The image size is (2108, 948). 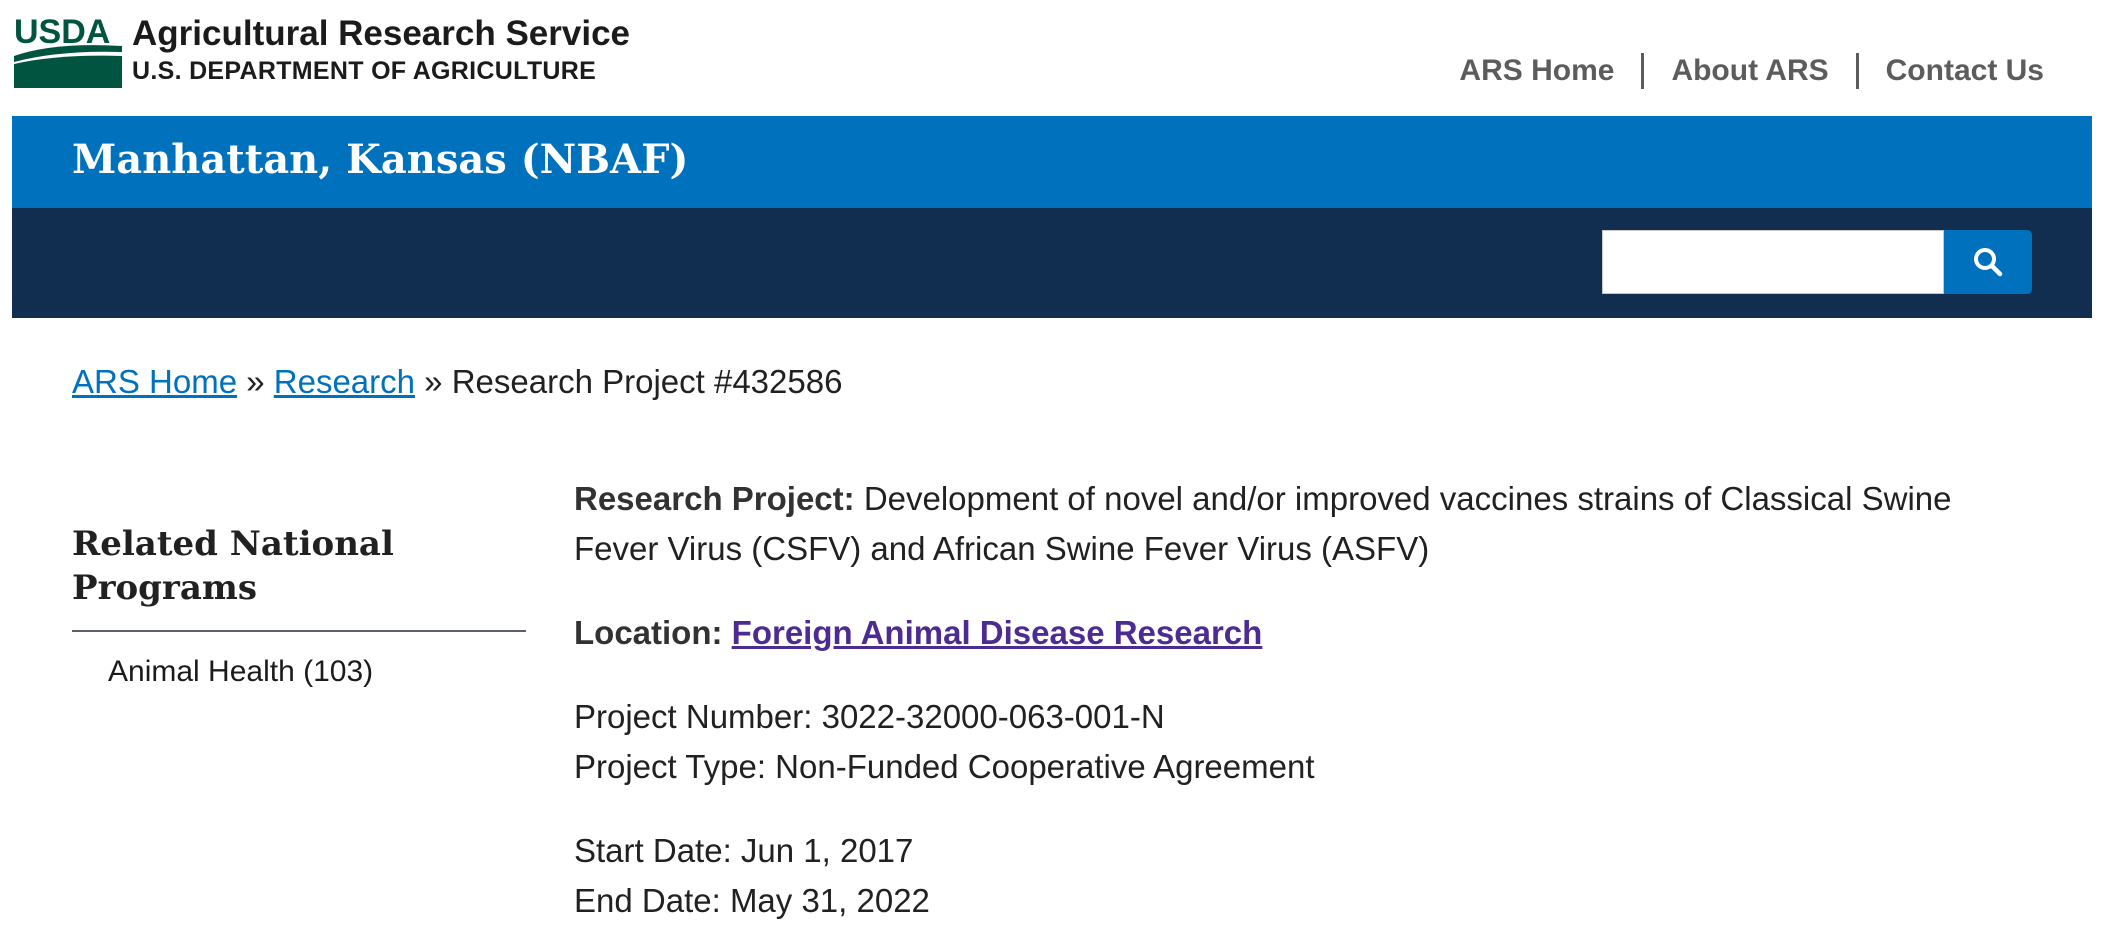 What do you see at coordinates (1749, 71) in the screenshot?
I see `nav-about-ars: About ARS` at bounding box center [1749, 71].